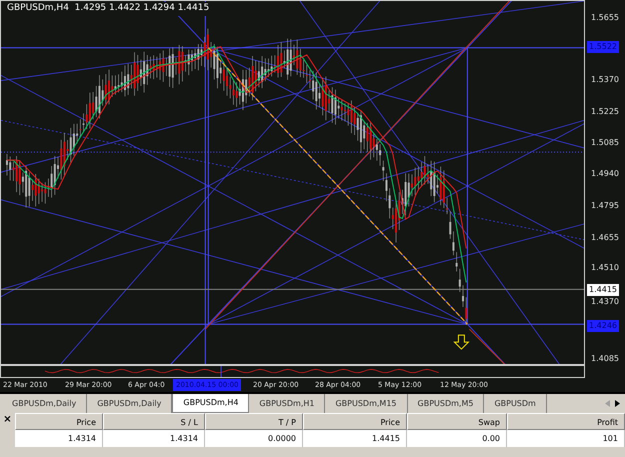  What do you see at coordinates (154, 421) in the screenshot?
I see `column-header: S / L` at bounding box center [154, 421].